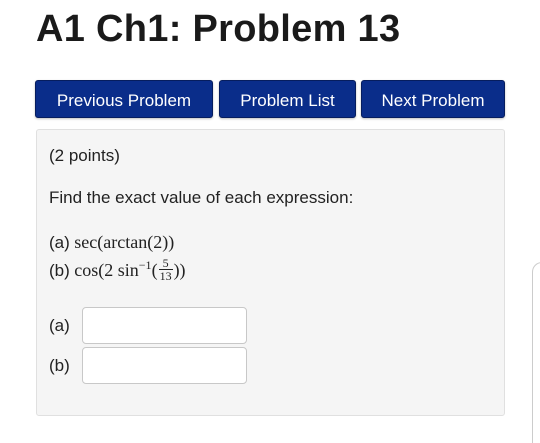 Image resolution: width=540 pixels, height=443 pixels. What do you see at coordinates (179, 270) in the screenshot?
I see `expression-b-close: ))` at bounding box center [179, 270].